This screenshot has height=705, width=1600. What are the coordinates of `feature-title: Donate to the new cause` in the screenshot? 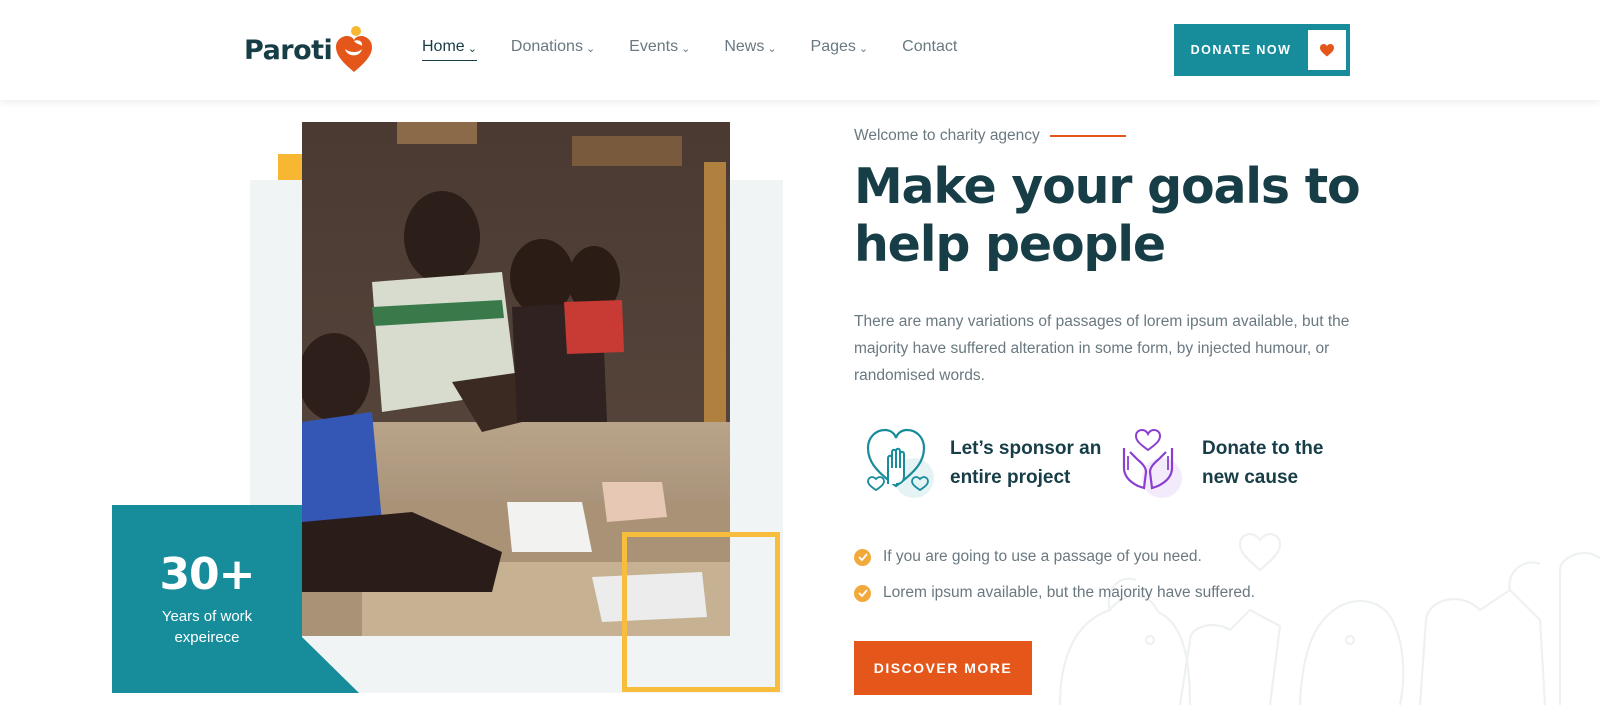 It's located at (1282, 463).